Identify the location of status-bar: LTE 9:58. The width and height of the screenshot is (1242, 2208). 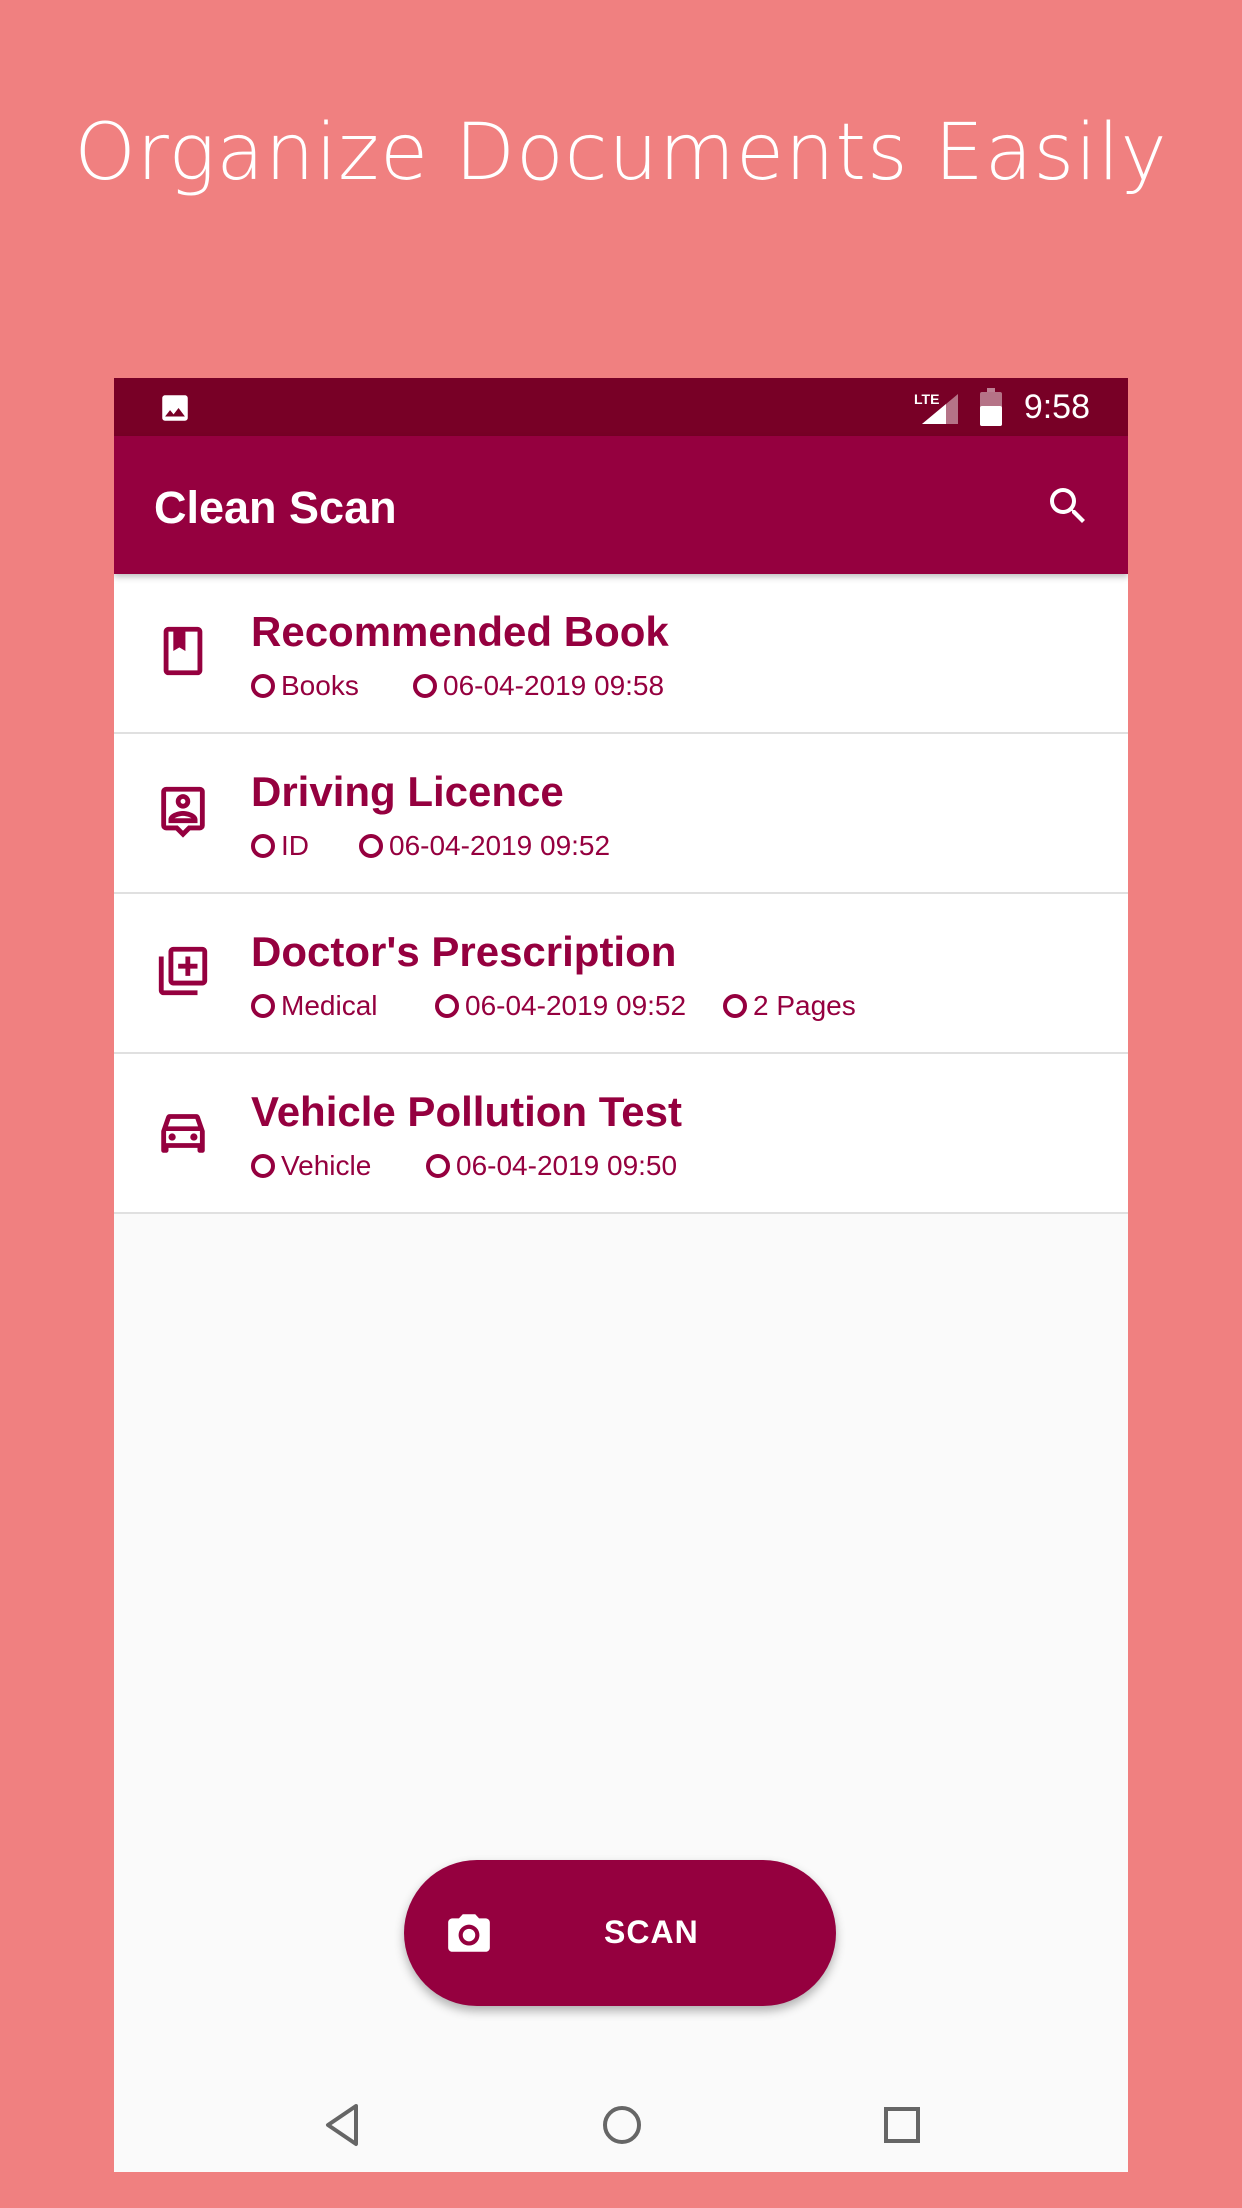
(621, 407).